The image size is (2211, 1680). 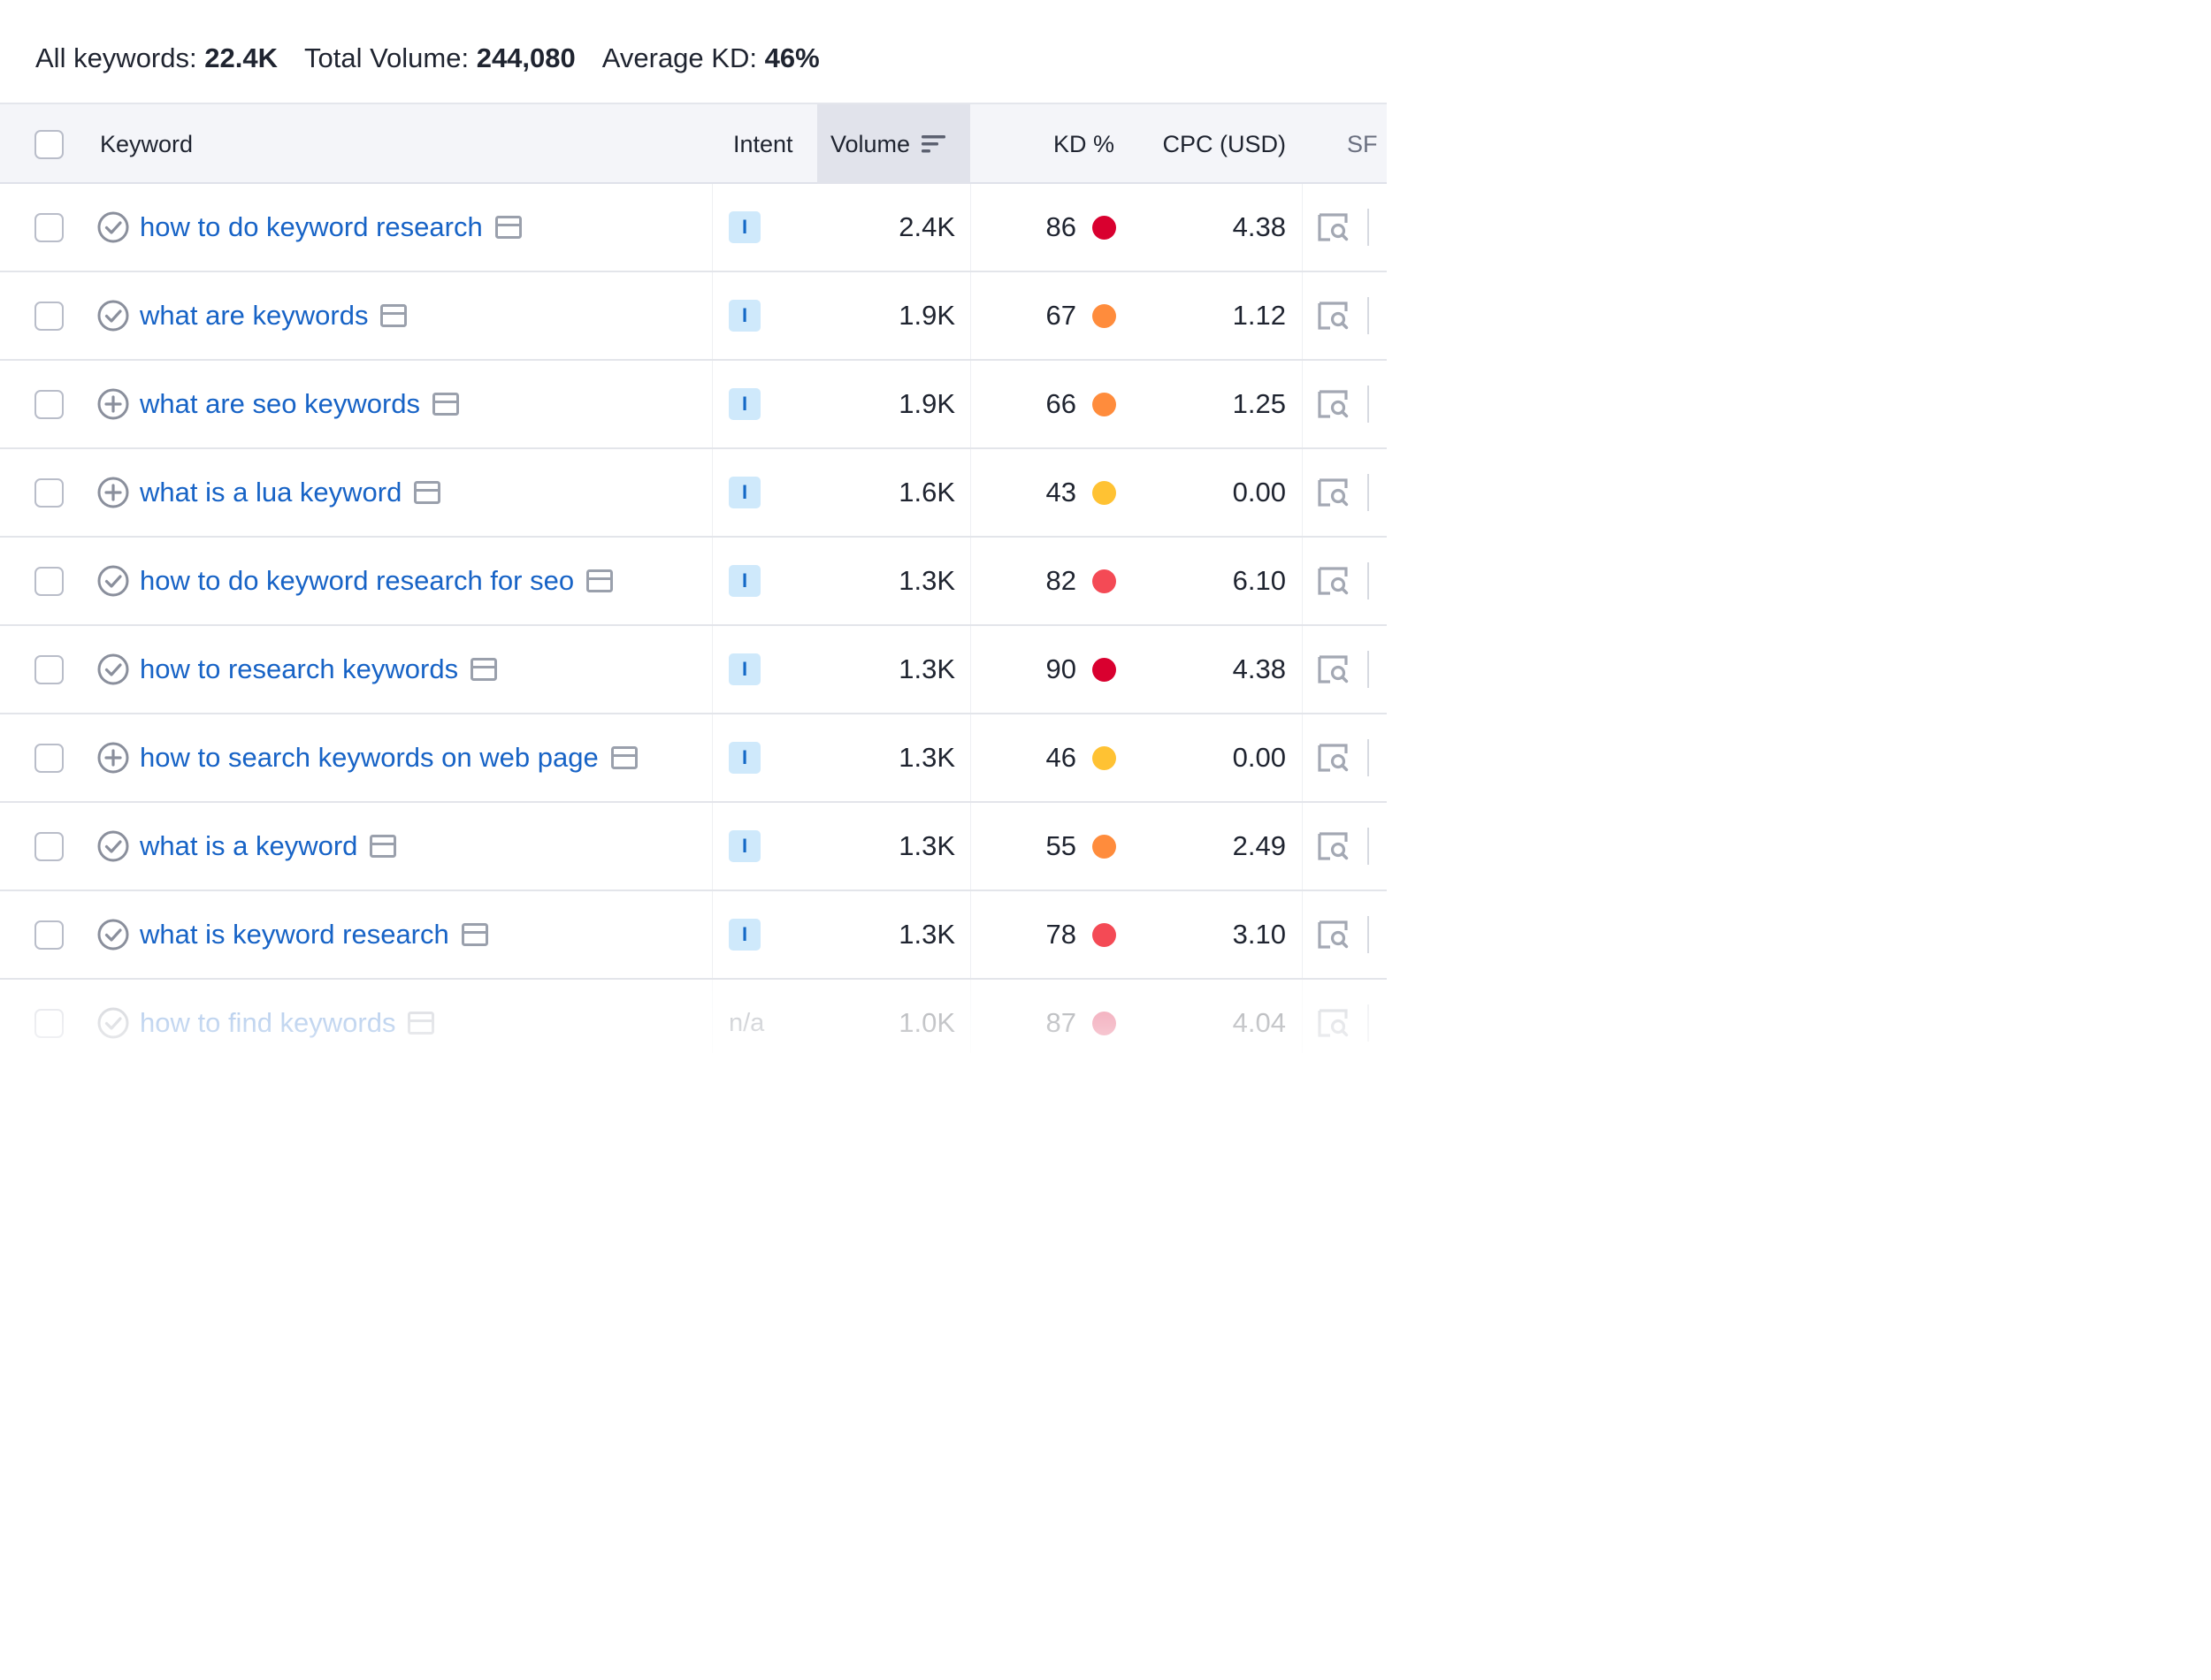 What do you see at coordinates (888, 144) in the screenshot?
I see `column-header-volume: Volume` at bounding box center [888, 144].